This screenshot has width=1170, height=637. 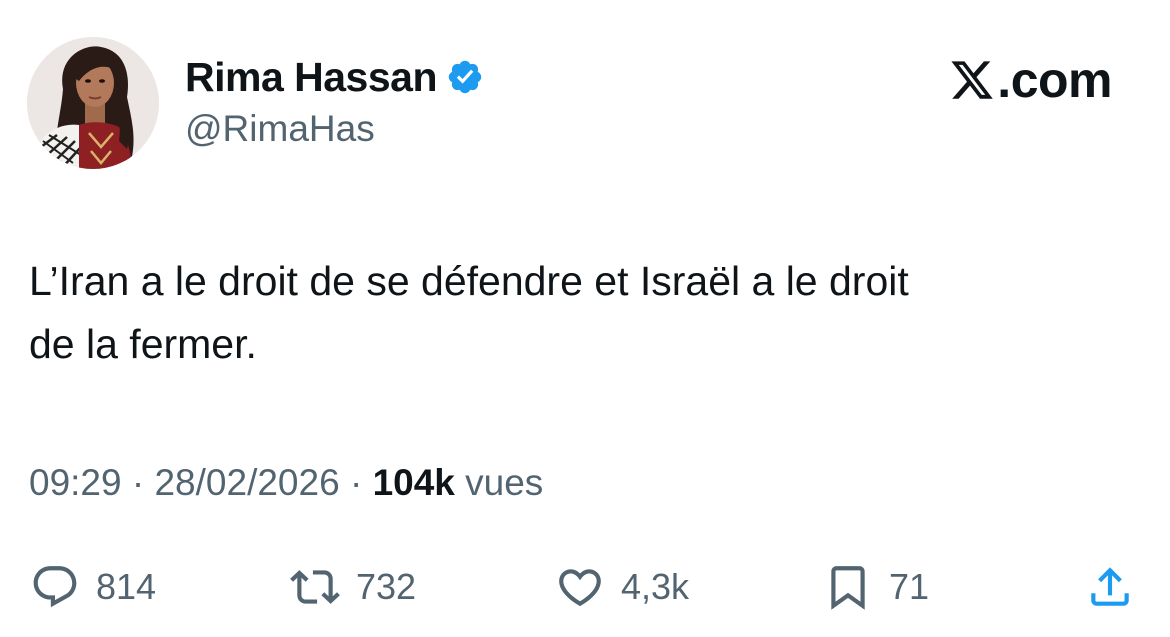 I want to click on repost-count: 732, so click(x=386, y=586).